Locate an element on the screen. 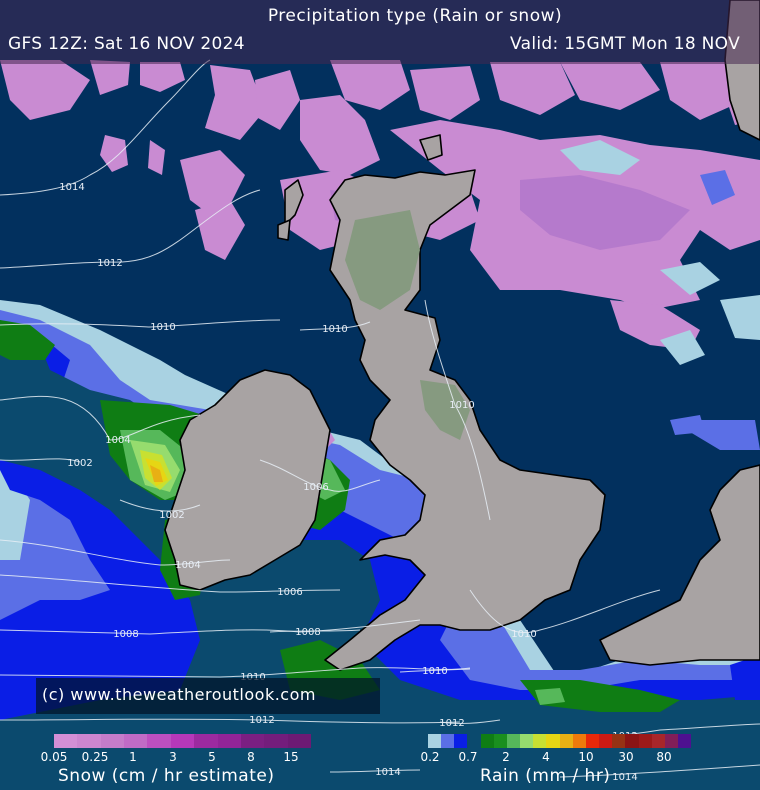  rain-scale-tick: 30 is located at coordinates (626, 757).